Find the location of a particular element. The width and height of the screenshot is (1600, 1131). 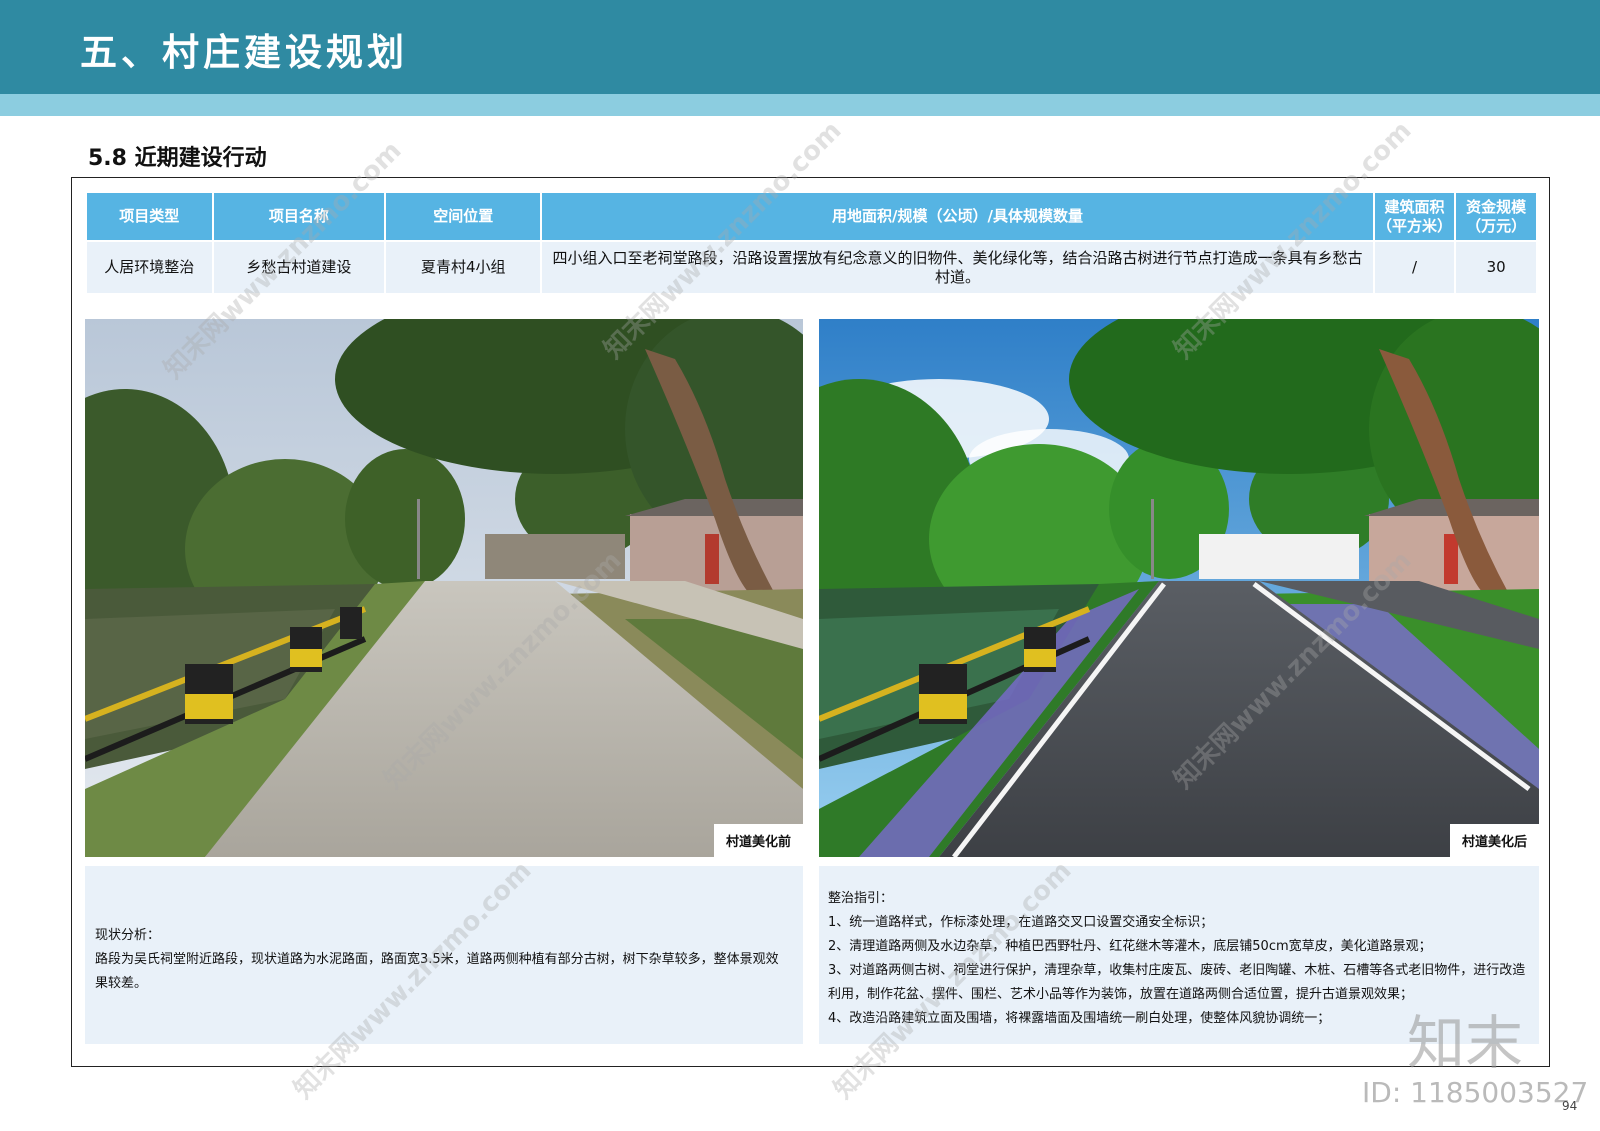

col-header-funding: 资金规模 （万元） is located at coordinates (1496, 216).